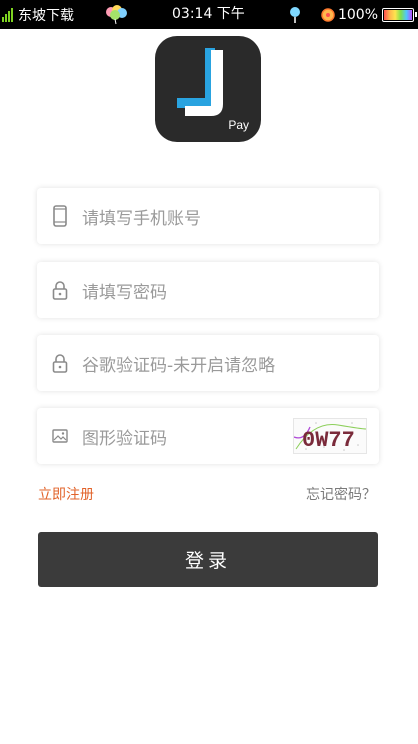 This screenshot has height=744, width=418. What do you see at coordinates (60, 436) in the screenshot?
I see `image-icon` at bounding box center [60, 436].